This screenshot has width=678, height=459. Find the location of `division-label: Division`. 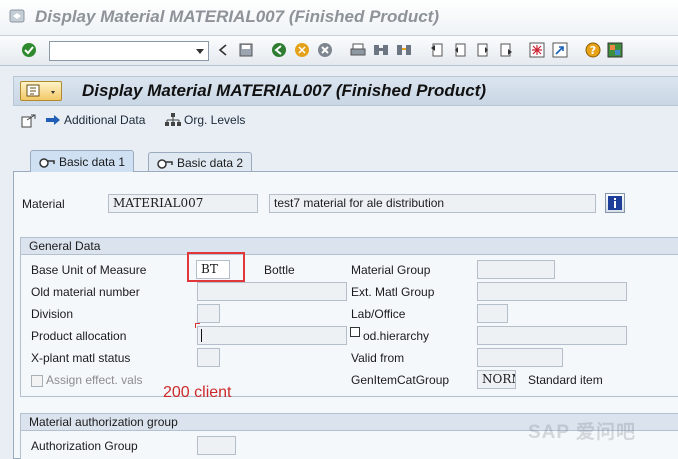

division-label: Division is located at coordinates (52, 314).